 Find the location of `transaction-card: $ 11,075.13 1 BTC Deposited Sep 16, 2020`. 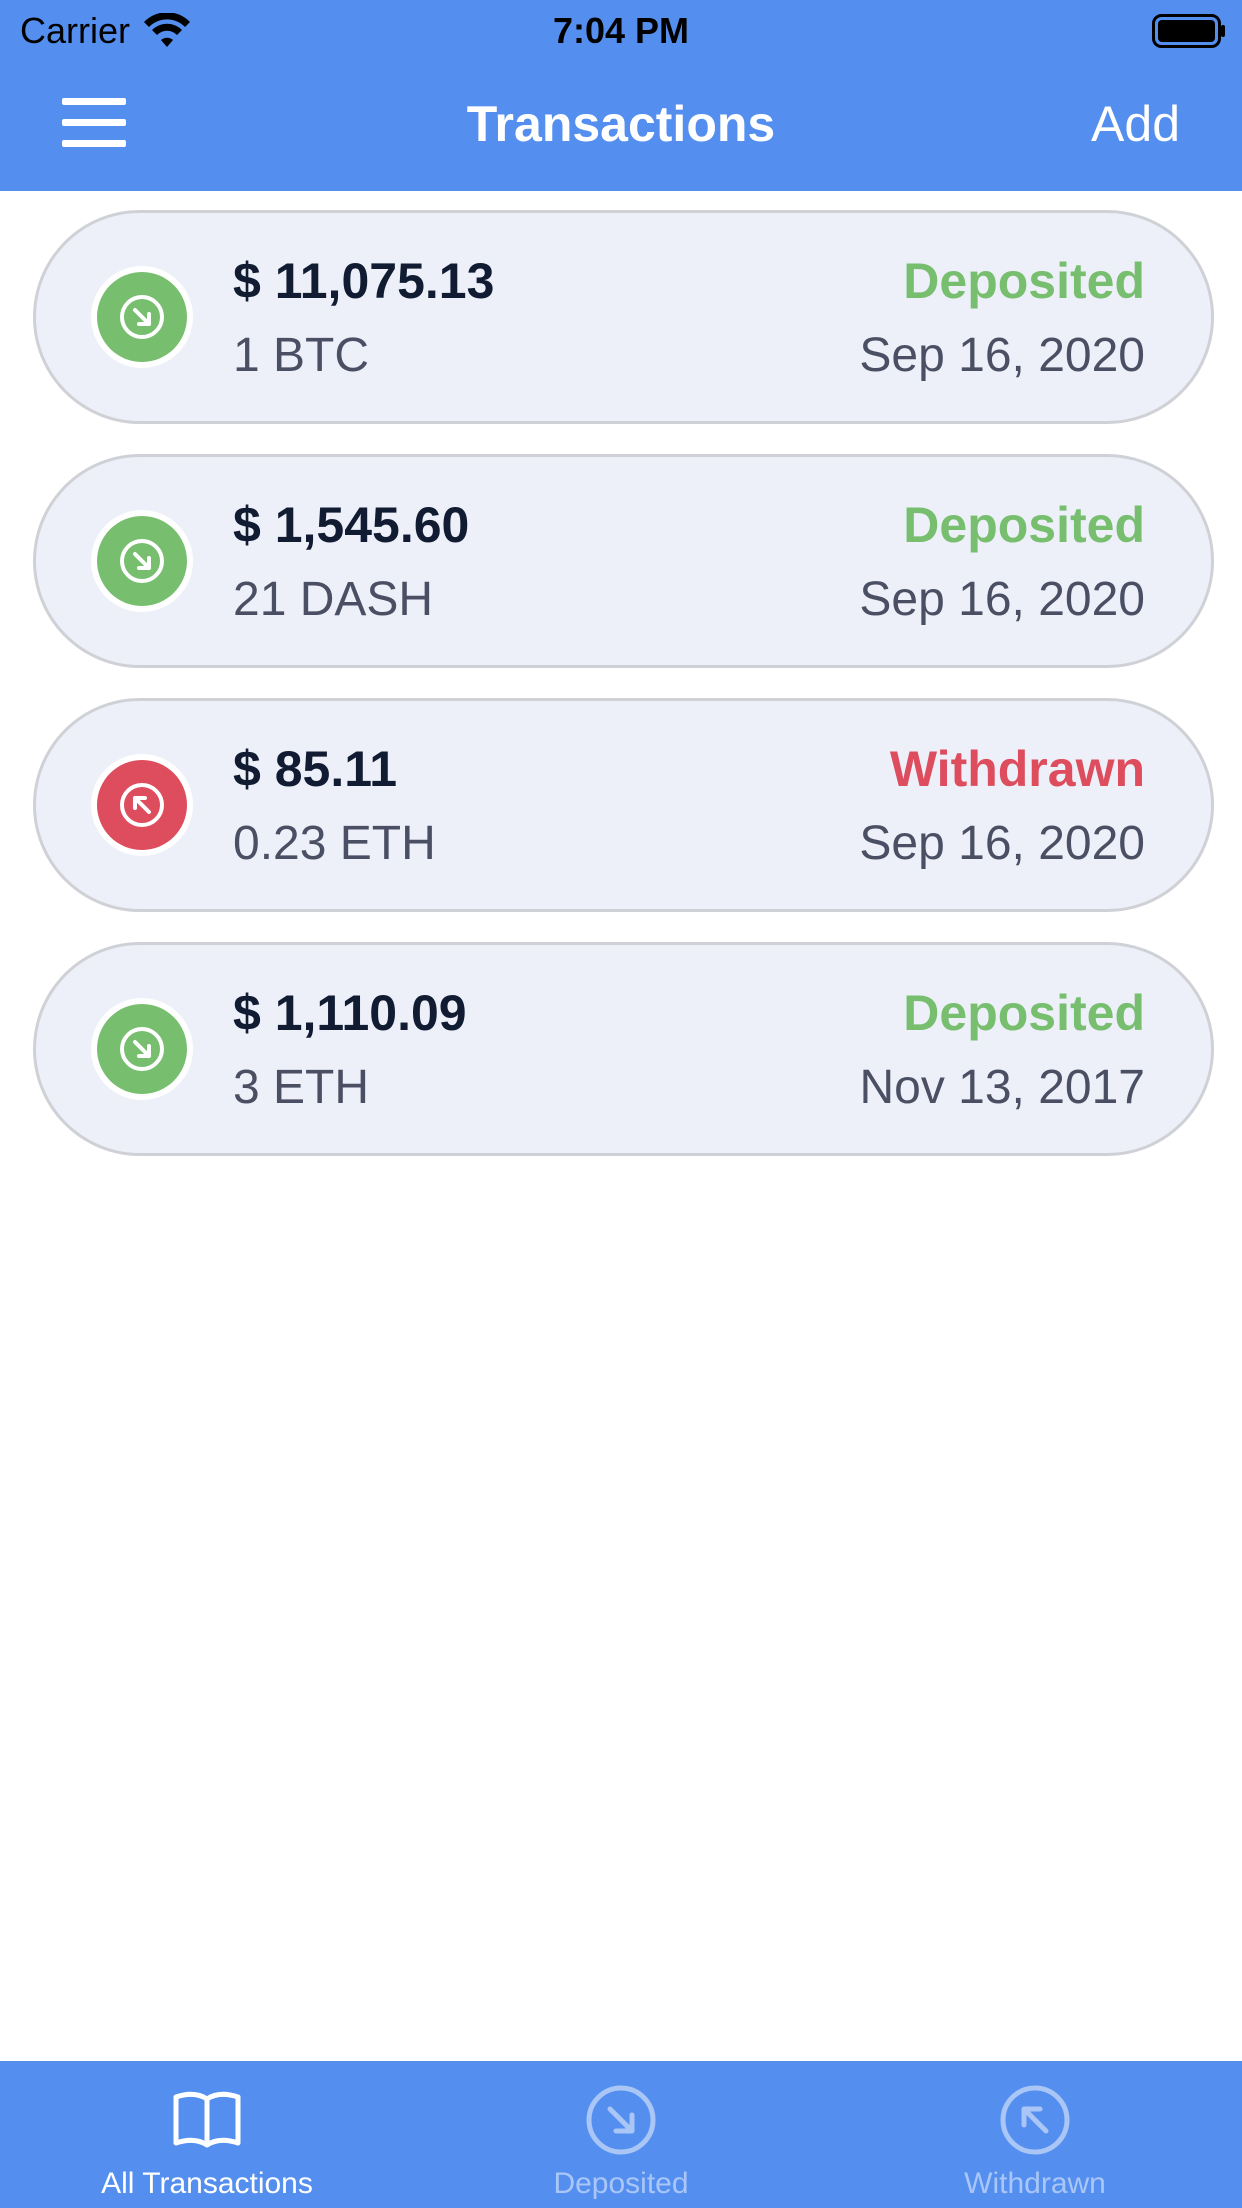

transaction-card: $ 11,075.13 1 BTC Deposited Sep 16, 2020 is located at coordinates (623, 317).